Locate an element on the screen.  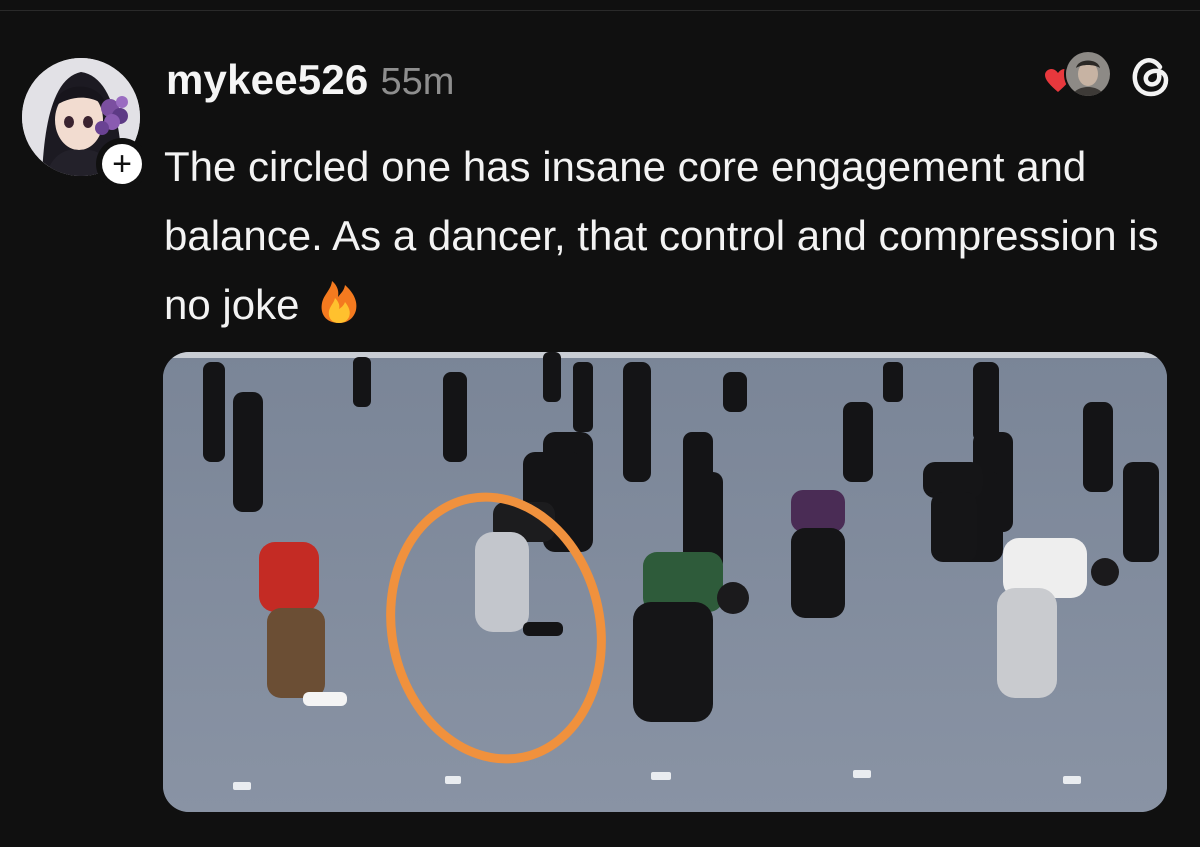
threads-logo-icon is located at coordinates (1151, 76).